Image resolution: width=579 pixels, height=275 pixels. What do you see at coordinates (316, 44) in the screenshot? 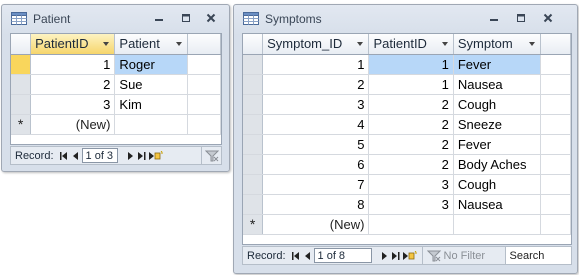
I see `column-header-symptom-id: Symptom_ID` at bounding box center [316, 44].